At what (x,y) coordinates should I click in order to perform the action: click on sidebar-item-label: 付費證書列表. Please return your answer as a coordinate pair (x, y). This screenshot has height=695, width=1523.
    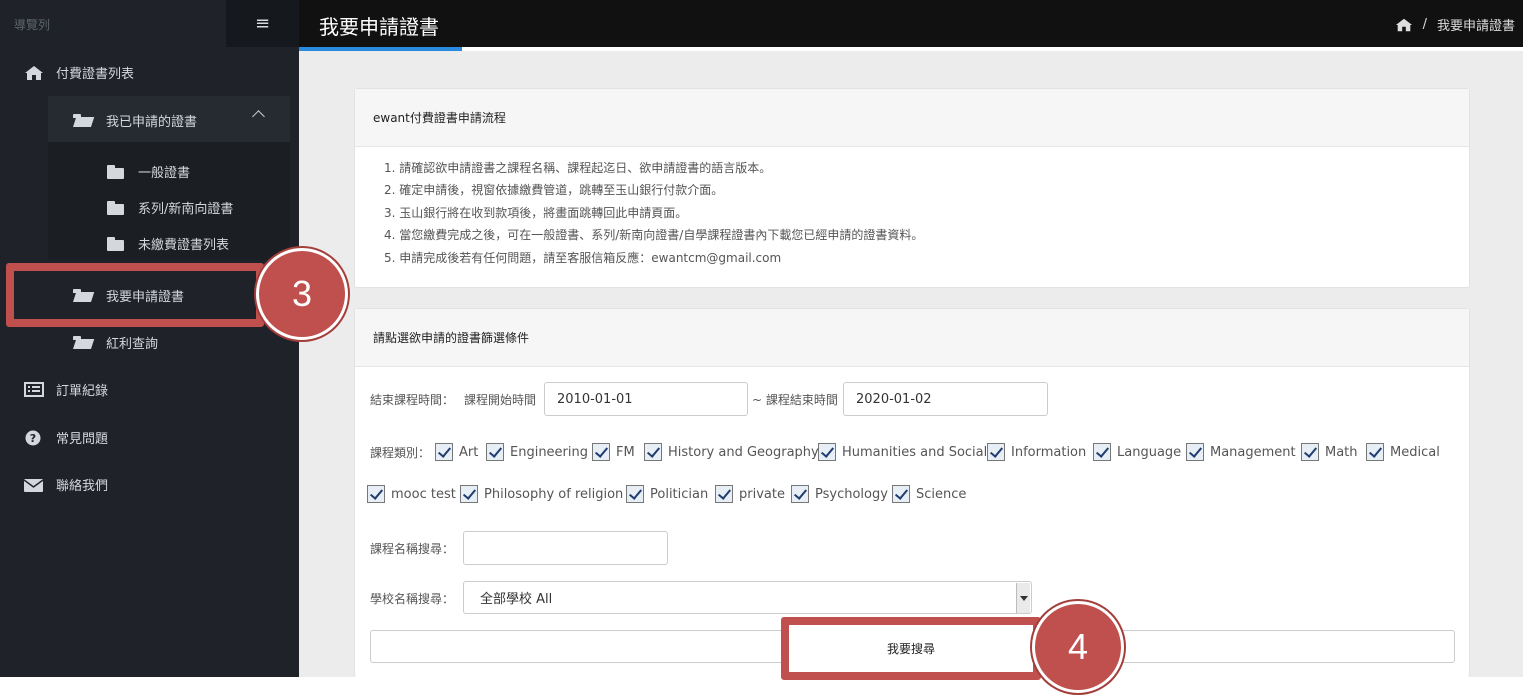
    Looking at the image, I should click on (95, 74).